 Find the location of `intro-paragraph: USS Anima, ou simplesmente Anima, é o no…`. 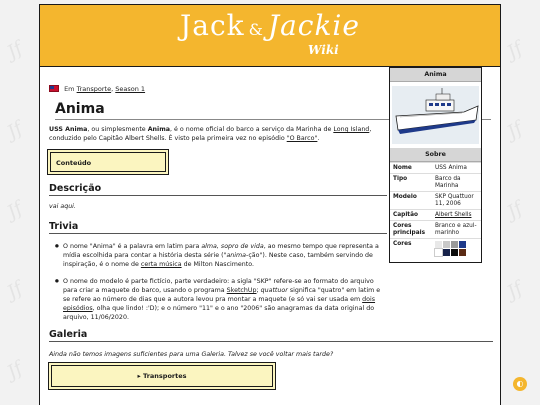

intro-paragraph: USS Anima, ou simplesmente Anima, é o no… is located at coordinates (217, 134).